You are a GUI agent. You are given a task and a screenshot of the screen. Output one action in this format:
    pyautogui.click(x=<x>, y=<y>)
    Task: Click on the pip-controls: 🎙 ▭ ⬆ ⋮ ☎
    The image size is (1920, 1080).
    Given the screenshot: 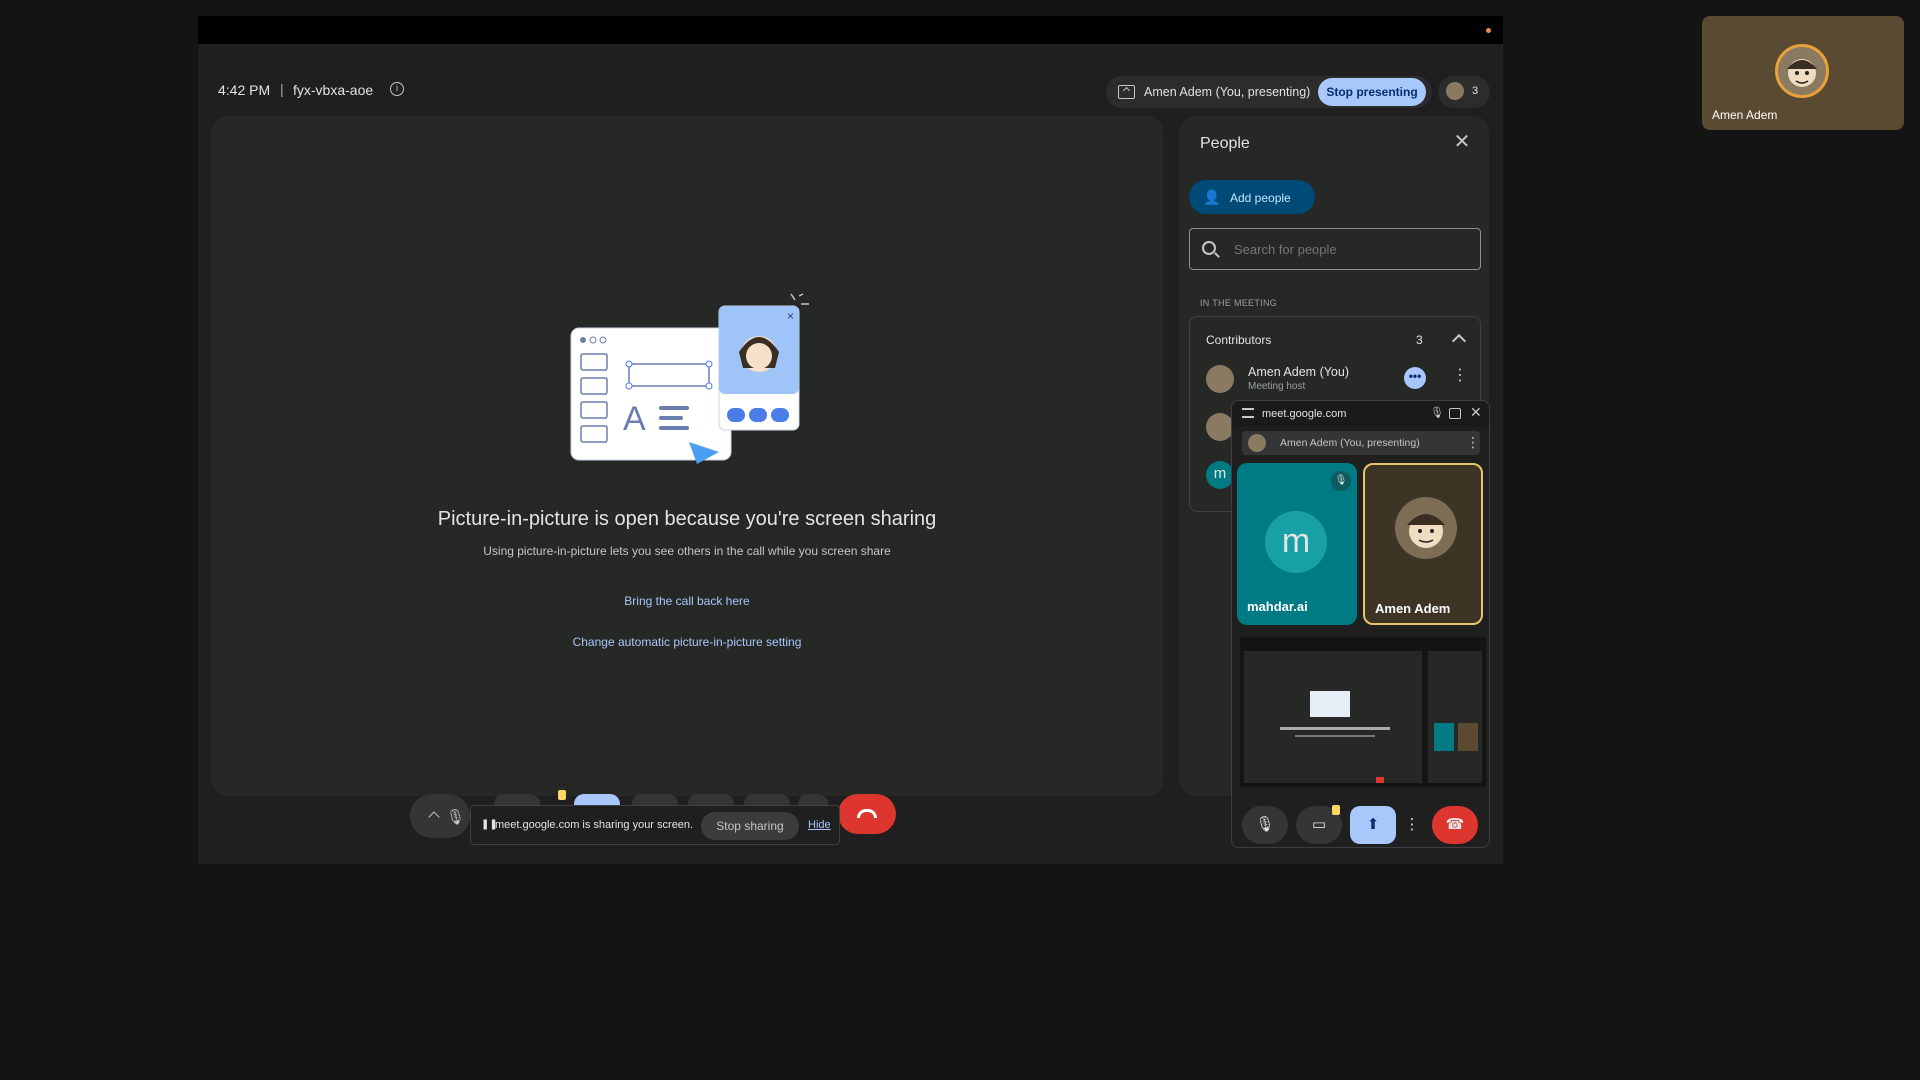 What is the action you would take?
    pyautogui.click(x=1360, y=824)
    